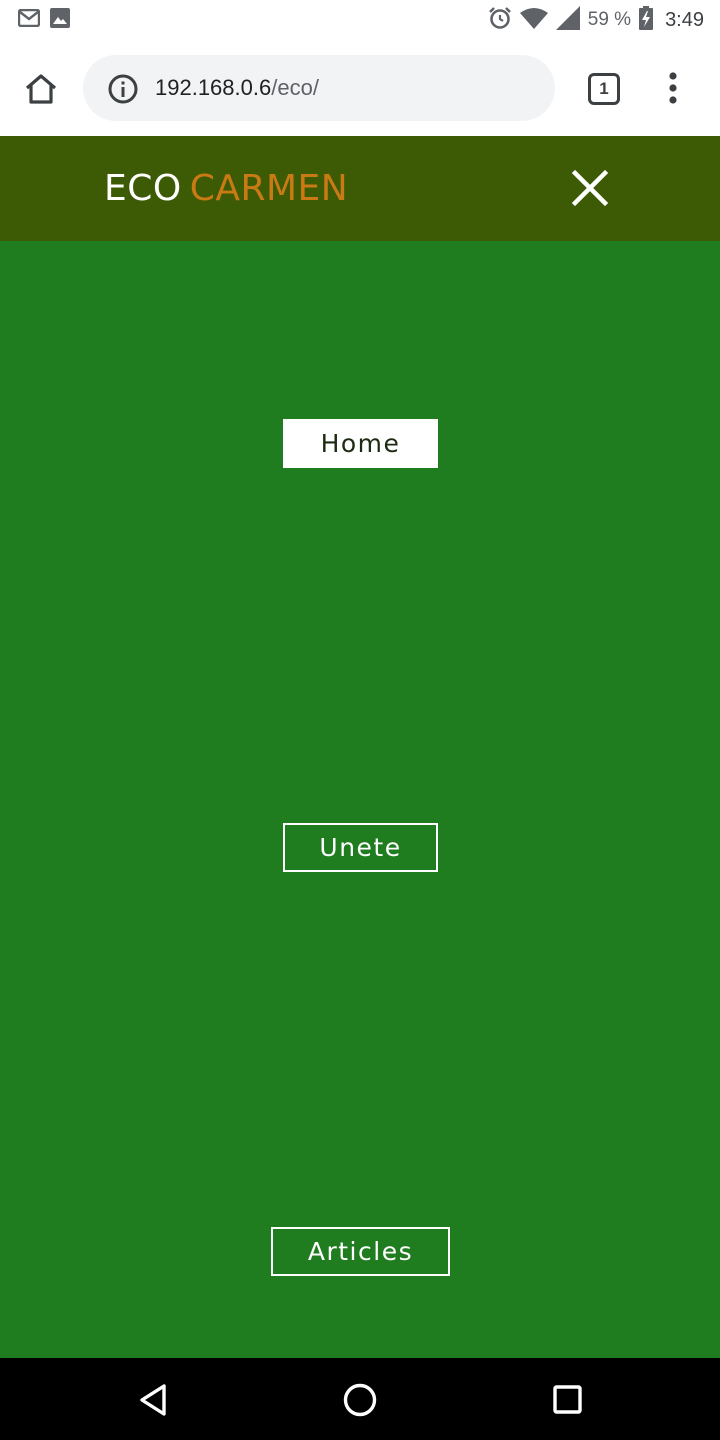  I want to click on status-bar-system: 59 % 3:49, so click(596, 20).